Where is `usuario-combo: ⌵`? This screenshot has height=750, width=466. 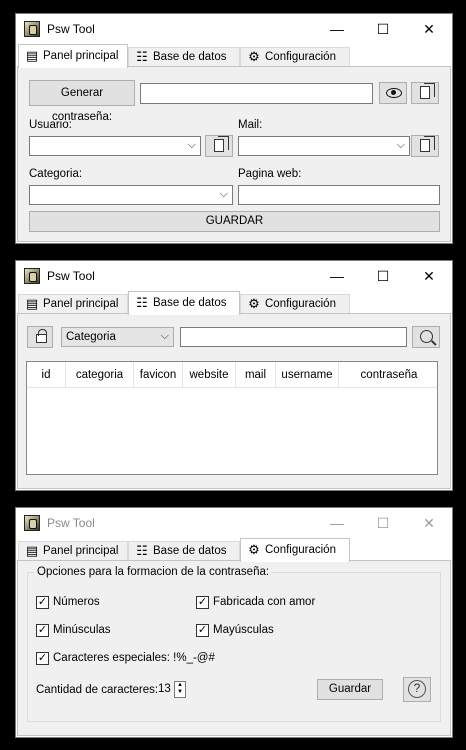 usuario-combo: ⌵ is located at coordinates (115, 146).